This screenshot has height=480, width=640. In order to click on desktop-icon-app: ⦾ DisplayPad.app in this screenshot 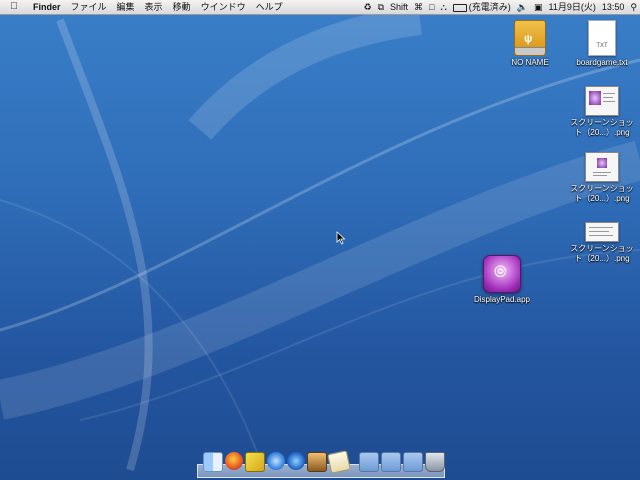, I will do `click(502, 280)`.